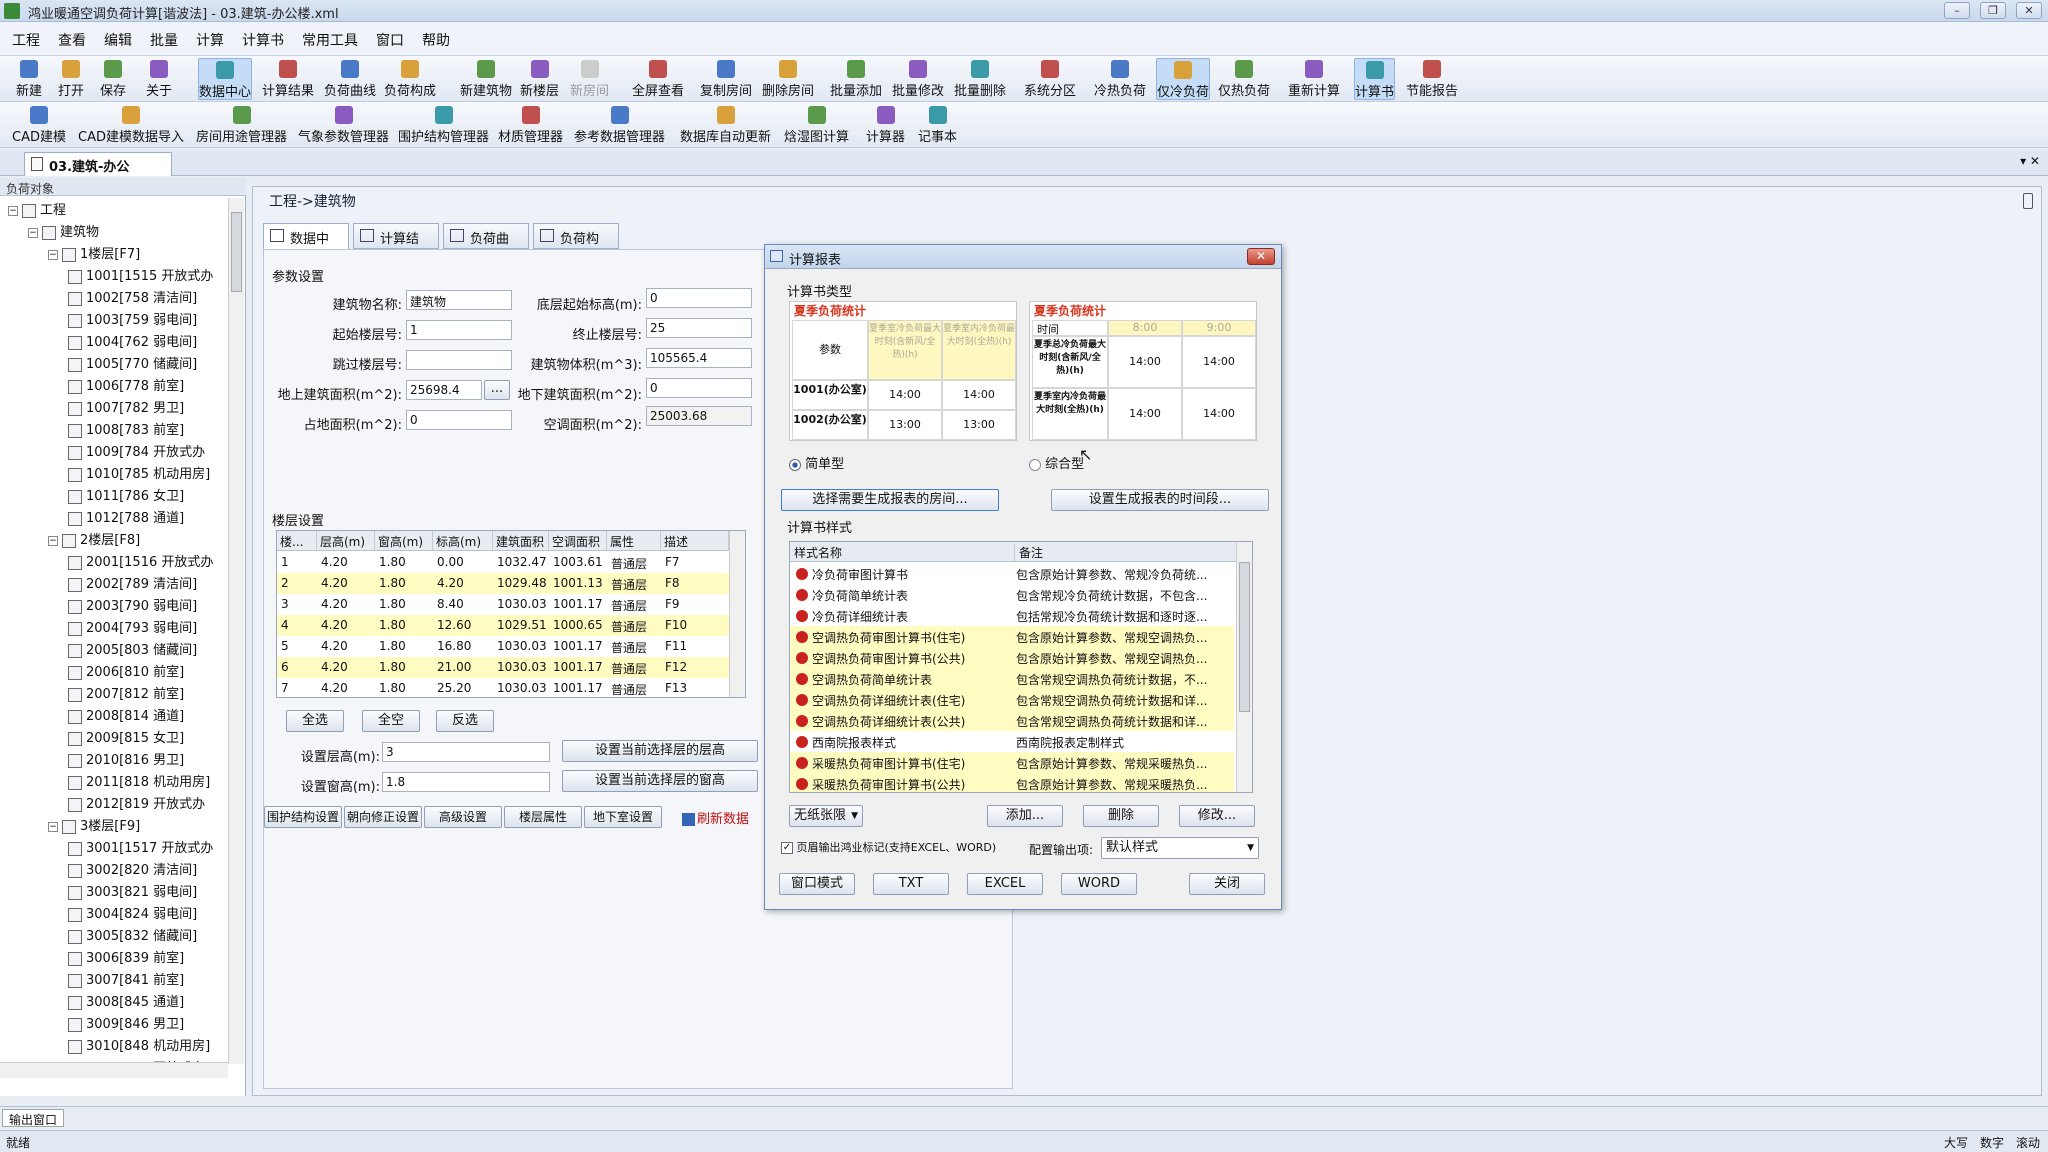 This screenshot has width=2048, height=1152. I want to click on toolbar2-button-0: CAD建模, so click(39, 125).